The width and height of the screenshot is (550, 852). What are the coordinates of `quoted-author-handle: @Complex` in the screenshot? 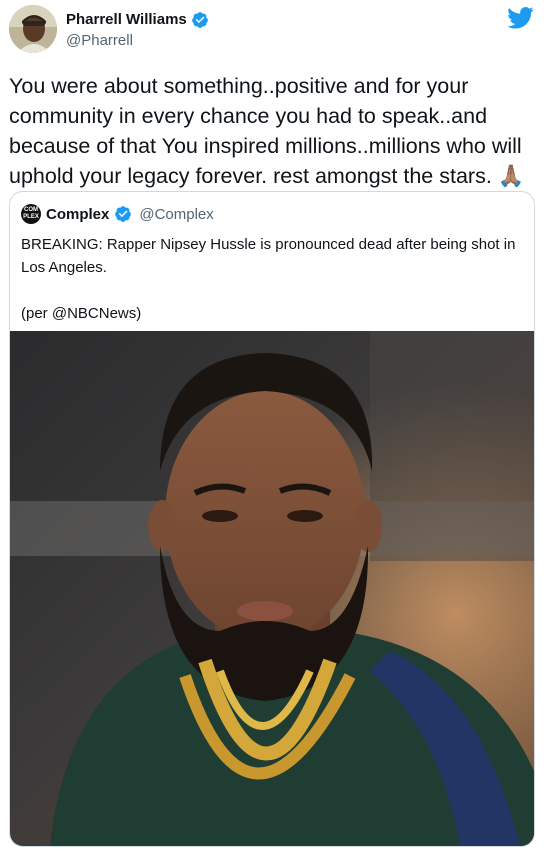 It's located at (176, 214).